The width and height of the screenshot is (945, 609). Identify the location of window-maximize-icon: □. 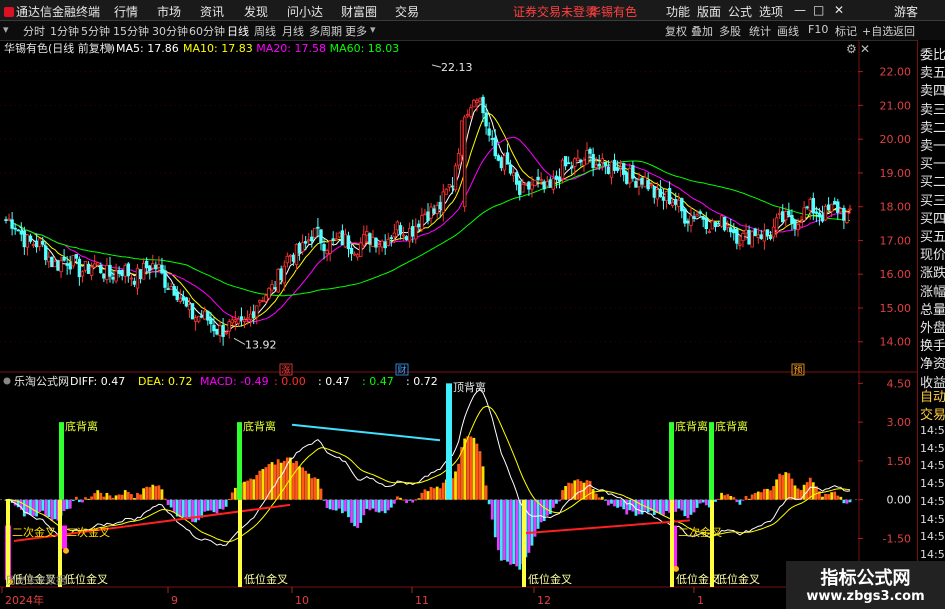
(818, 10).